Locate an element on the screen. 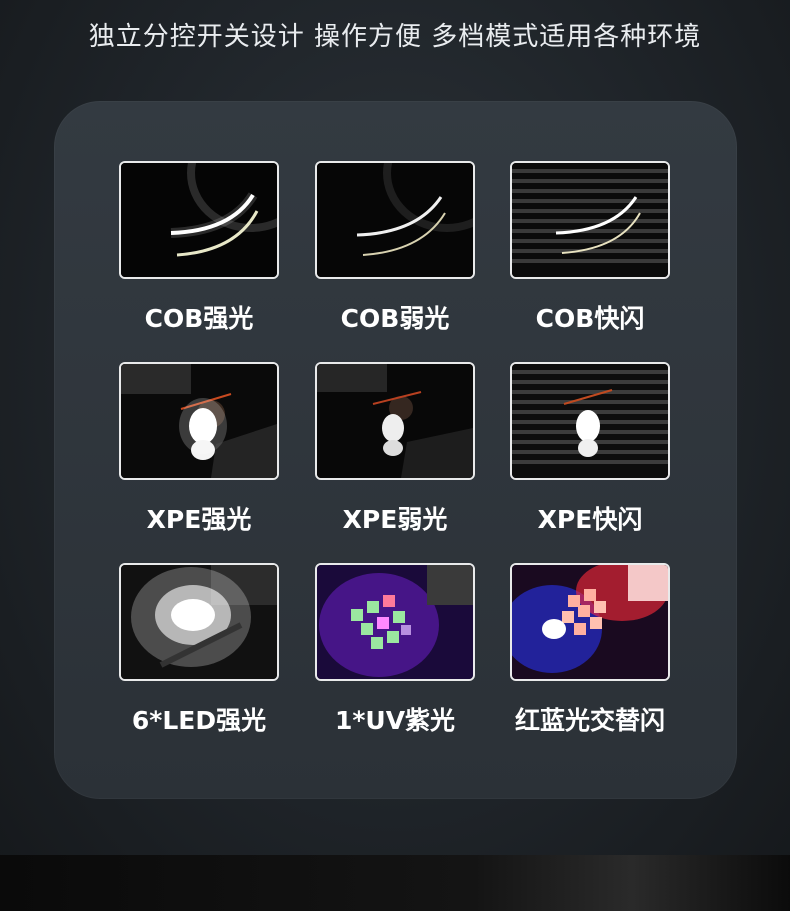 Image resolution: width=790 pixels, height=911 pixels. mode-tile-xpe-strong: XPE强光 is located at coordinates (199, 449).